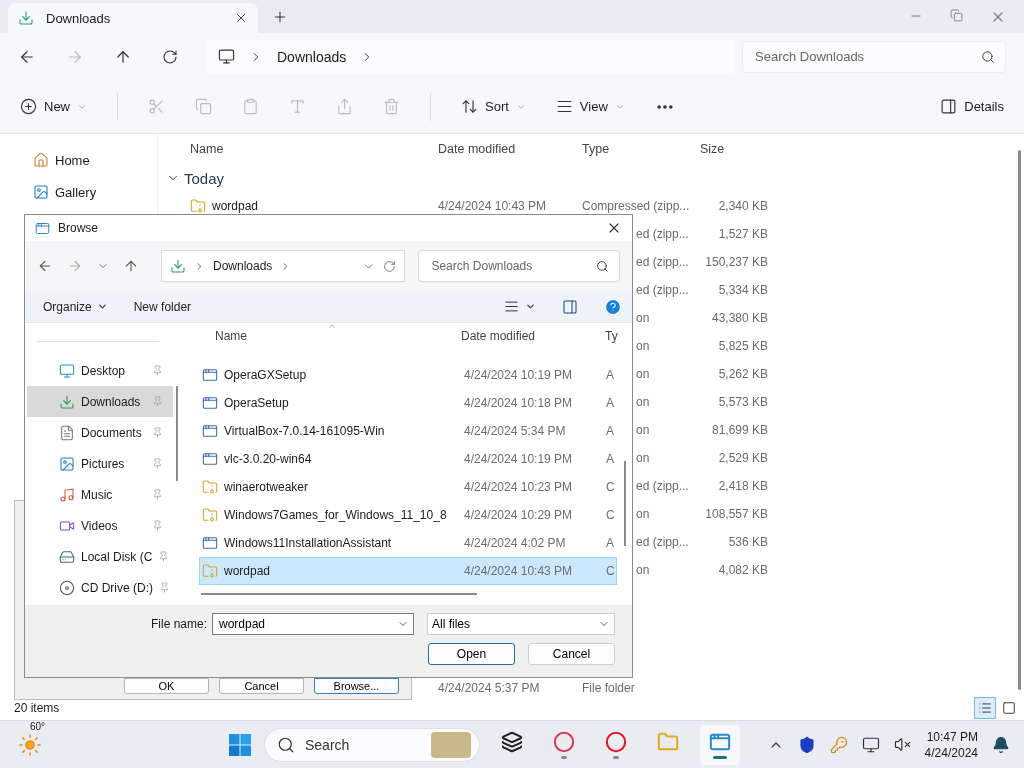  Describe the element at coordinates (972, 106) in the screenshot. I see `details-button: Details` at that location.